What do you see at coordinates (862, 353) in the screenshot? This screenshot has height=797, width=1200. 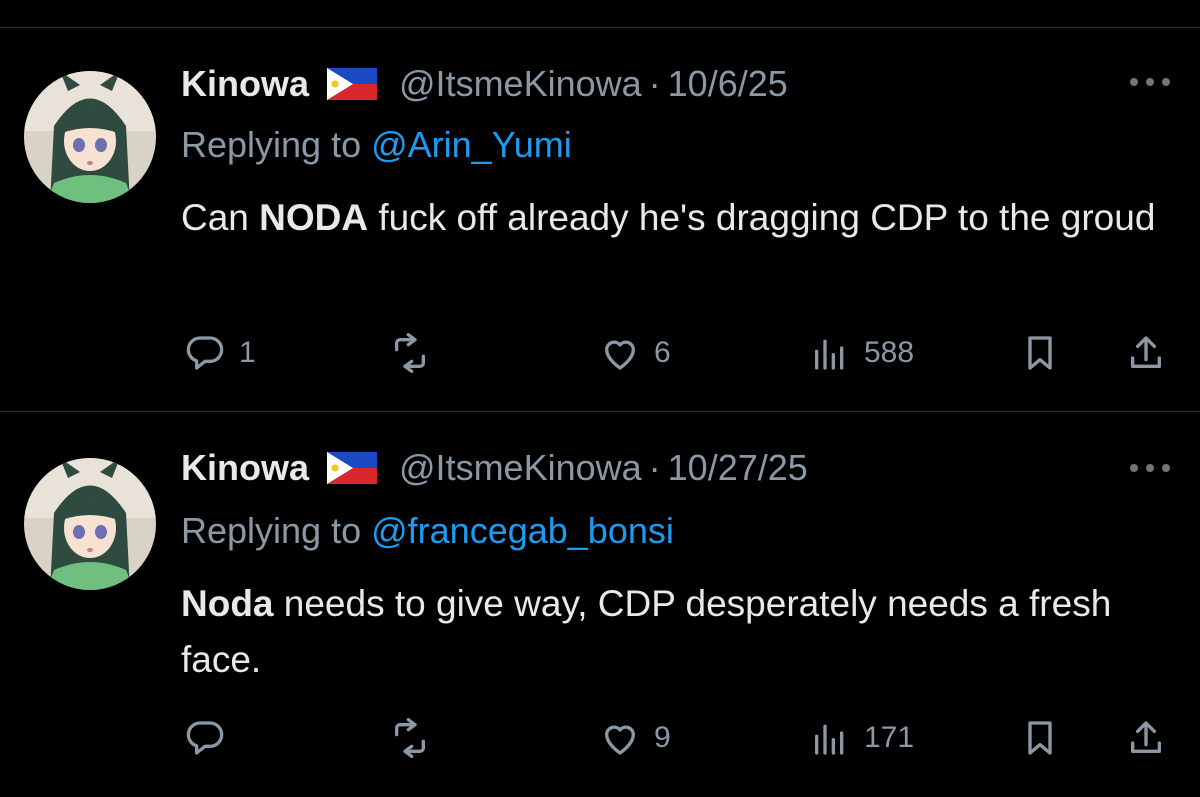 I see `views-button: 588` at bounding box center [862, 353].